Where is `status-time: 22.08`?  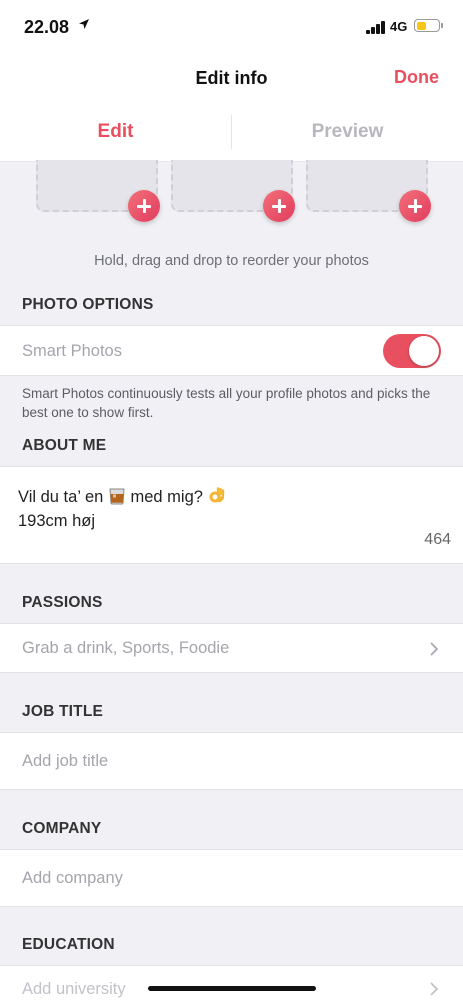 status-time: 22.08 is located at coordinates (47, 27).